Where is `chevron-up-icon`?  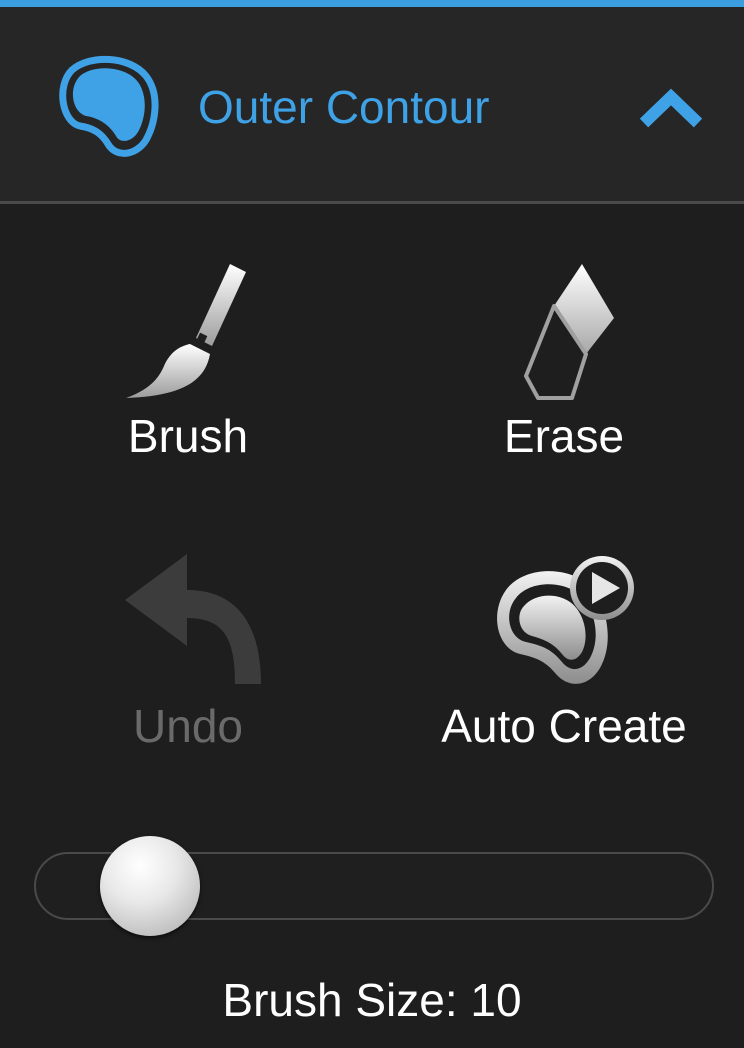
chevron-up-icon is located at coordinates (671, 108).